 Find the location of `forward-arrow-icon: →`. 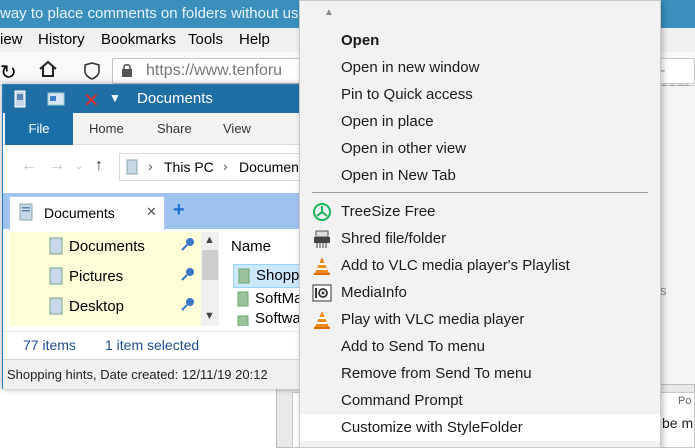

forward-arrow-icon: → is located at coordinates (57, 166).